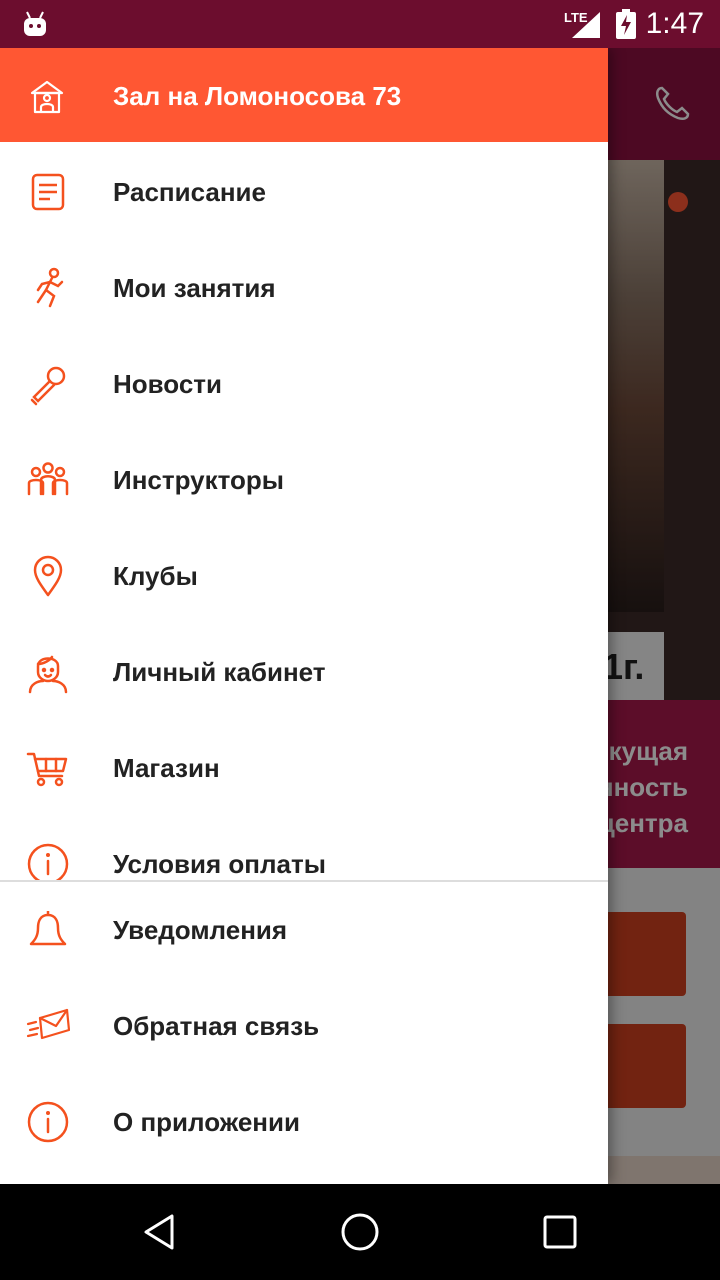  What do you see at coordinates (304, 288) in the screenshot?
I see `menu-item-my-classes: Мои занятия` at bounding box center [304, 288].